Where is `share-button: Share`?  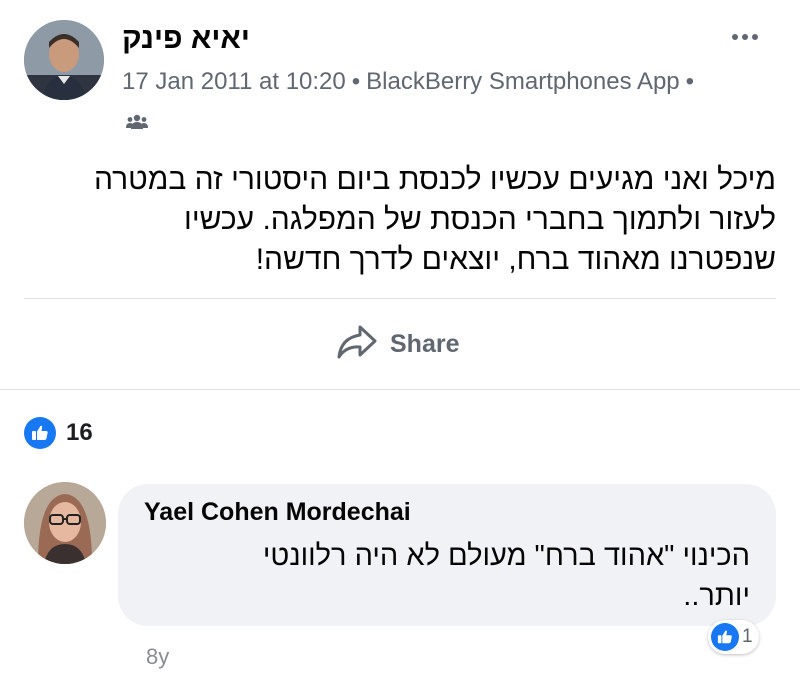
share-button: Share is located at coordinates (397, 344).